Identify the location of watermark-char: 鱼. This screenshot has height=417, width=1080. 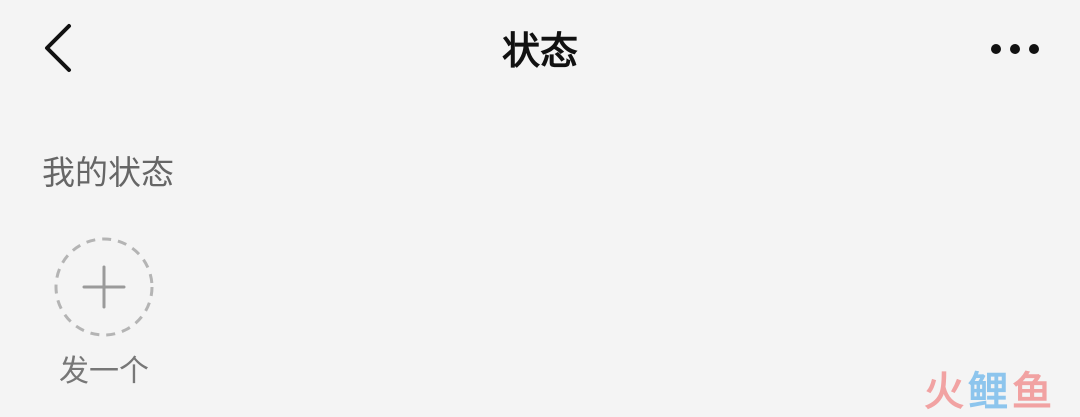
(1034, 392).